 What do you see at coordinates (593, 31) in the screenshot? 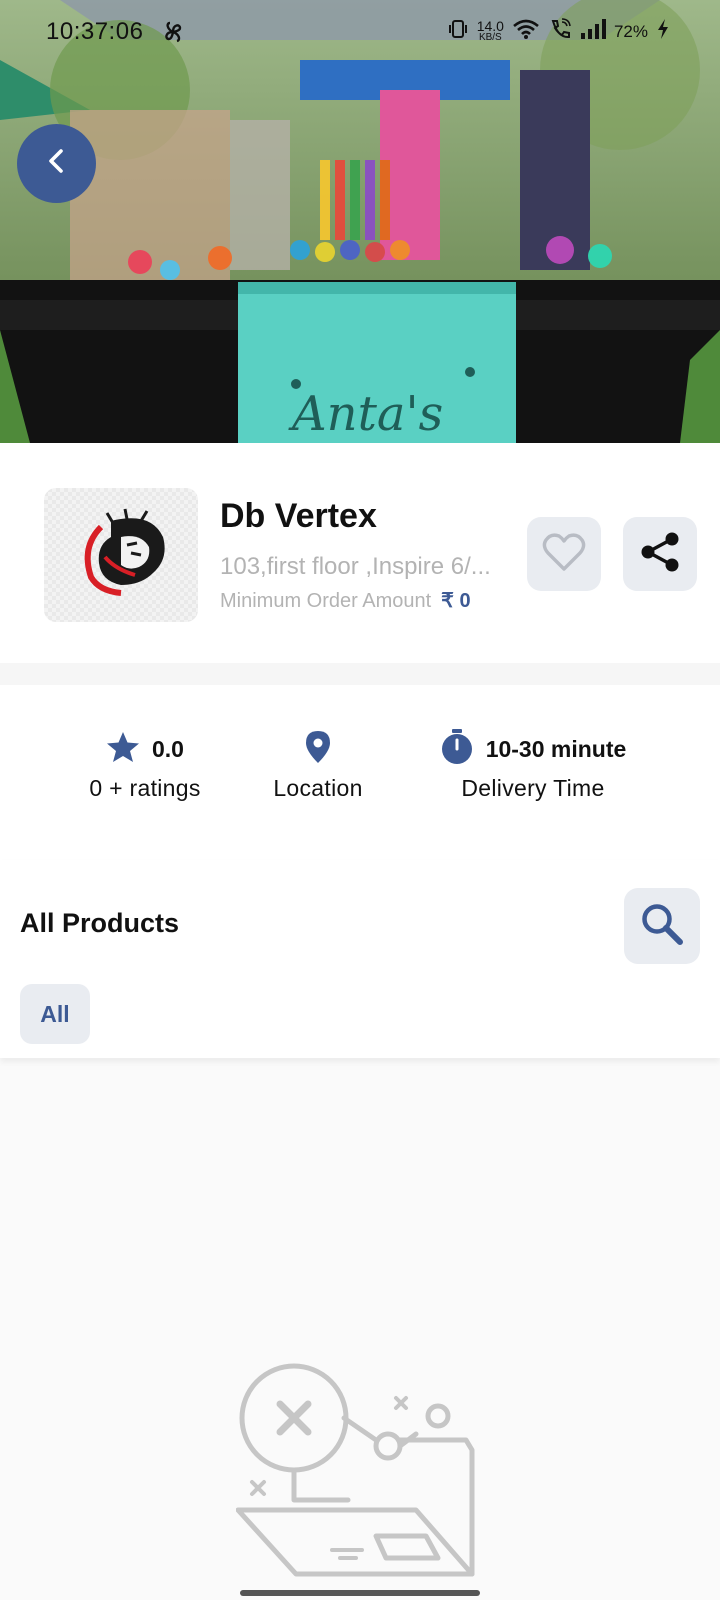
I see `signal-icon` at bounding box center [593, 31].